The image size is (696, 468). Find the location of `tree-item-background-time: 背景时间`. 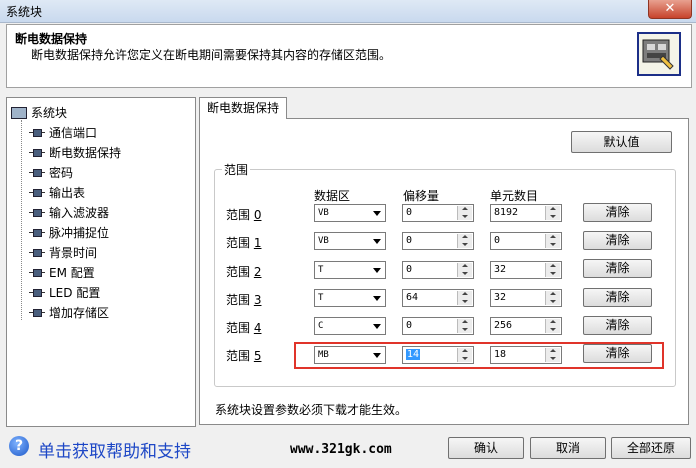

tree-item-background-time: 背景时间 is located at coordinates (63, 252).